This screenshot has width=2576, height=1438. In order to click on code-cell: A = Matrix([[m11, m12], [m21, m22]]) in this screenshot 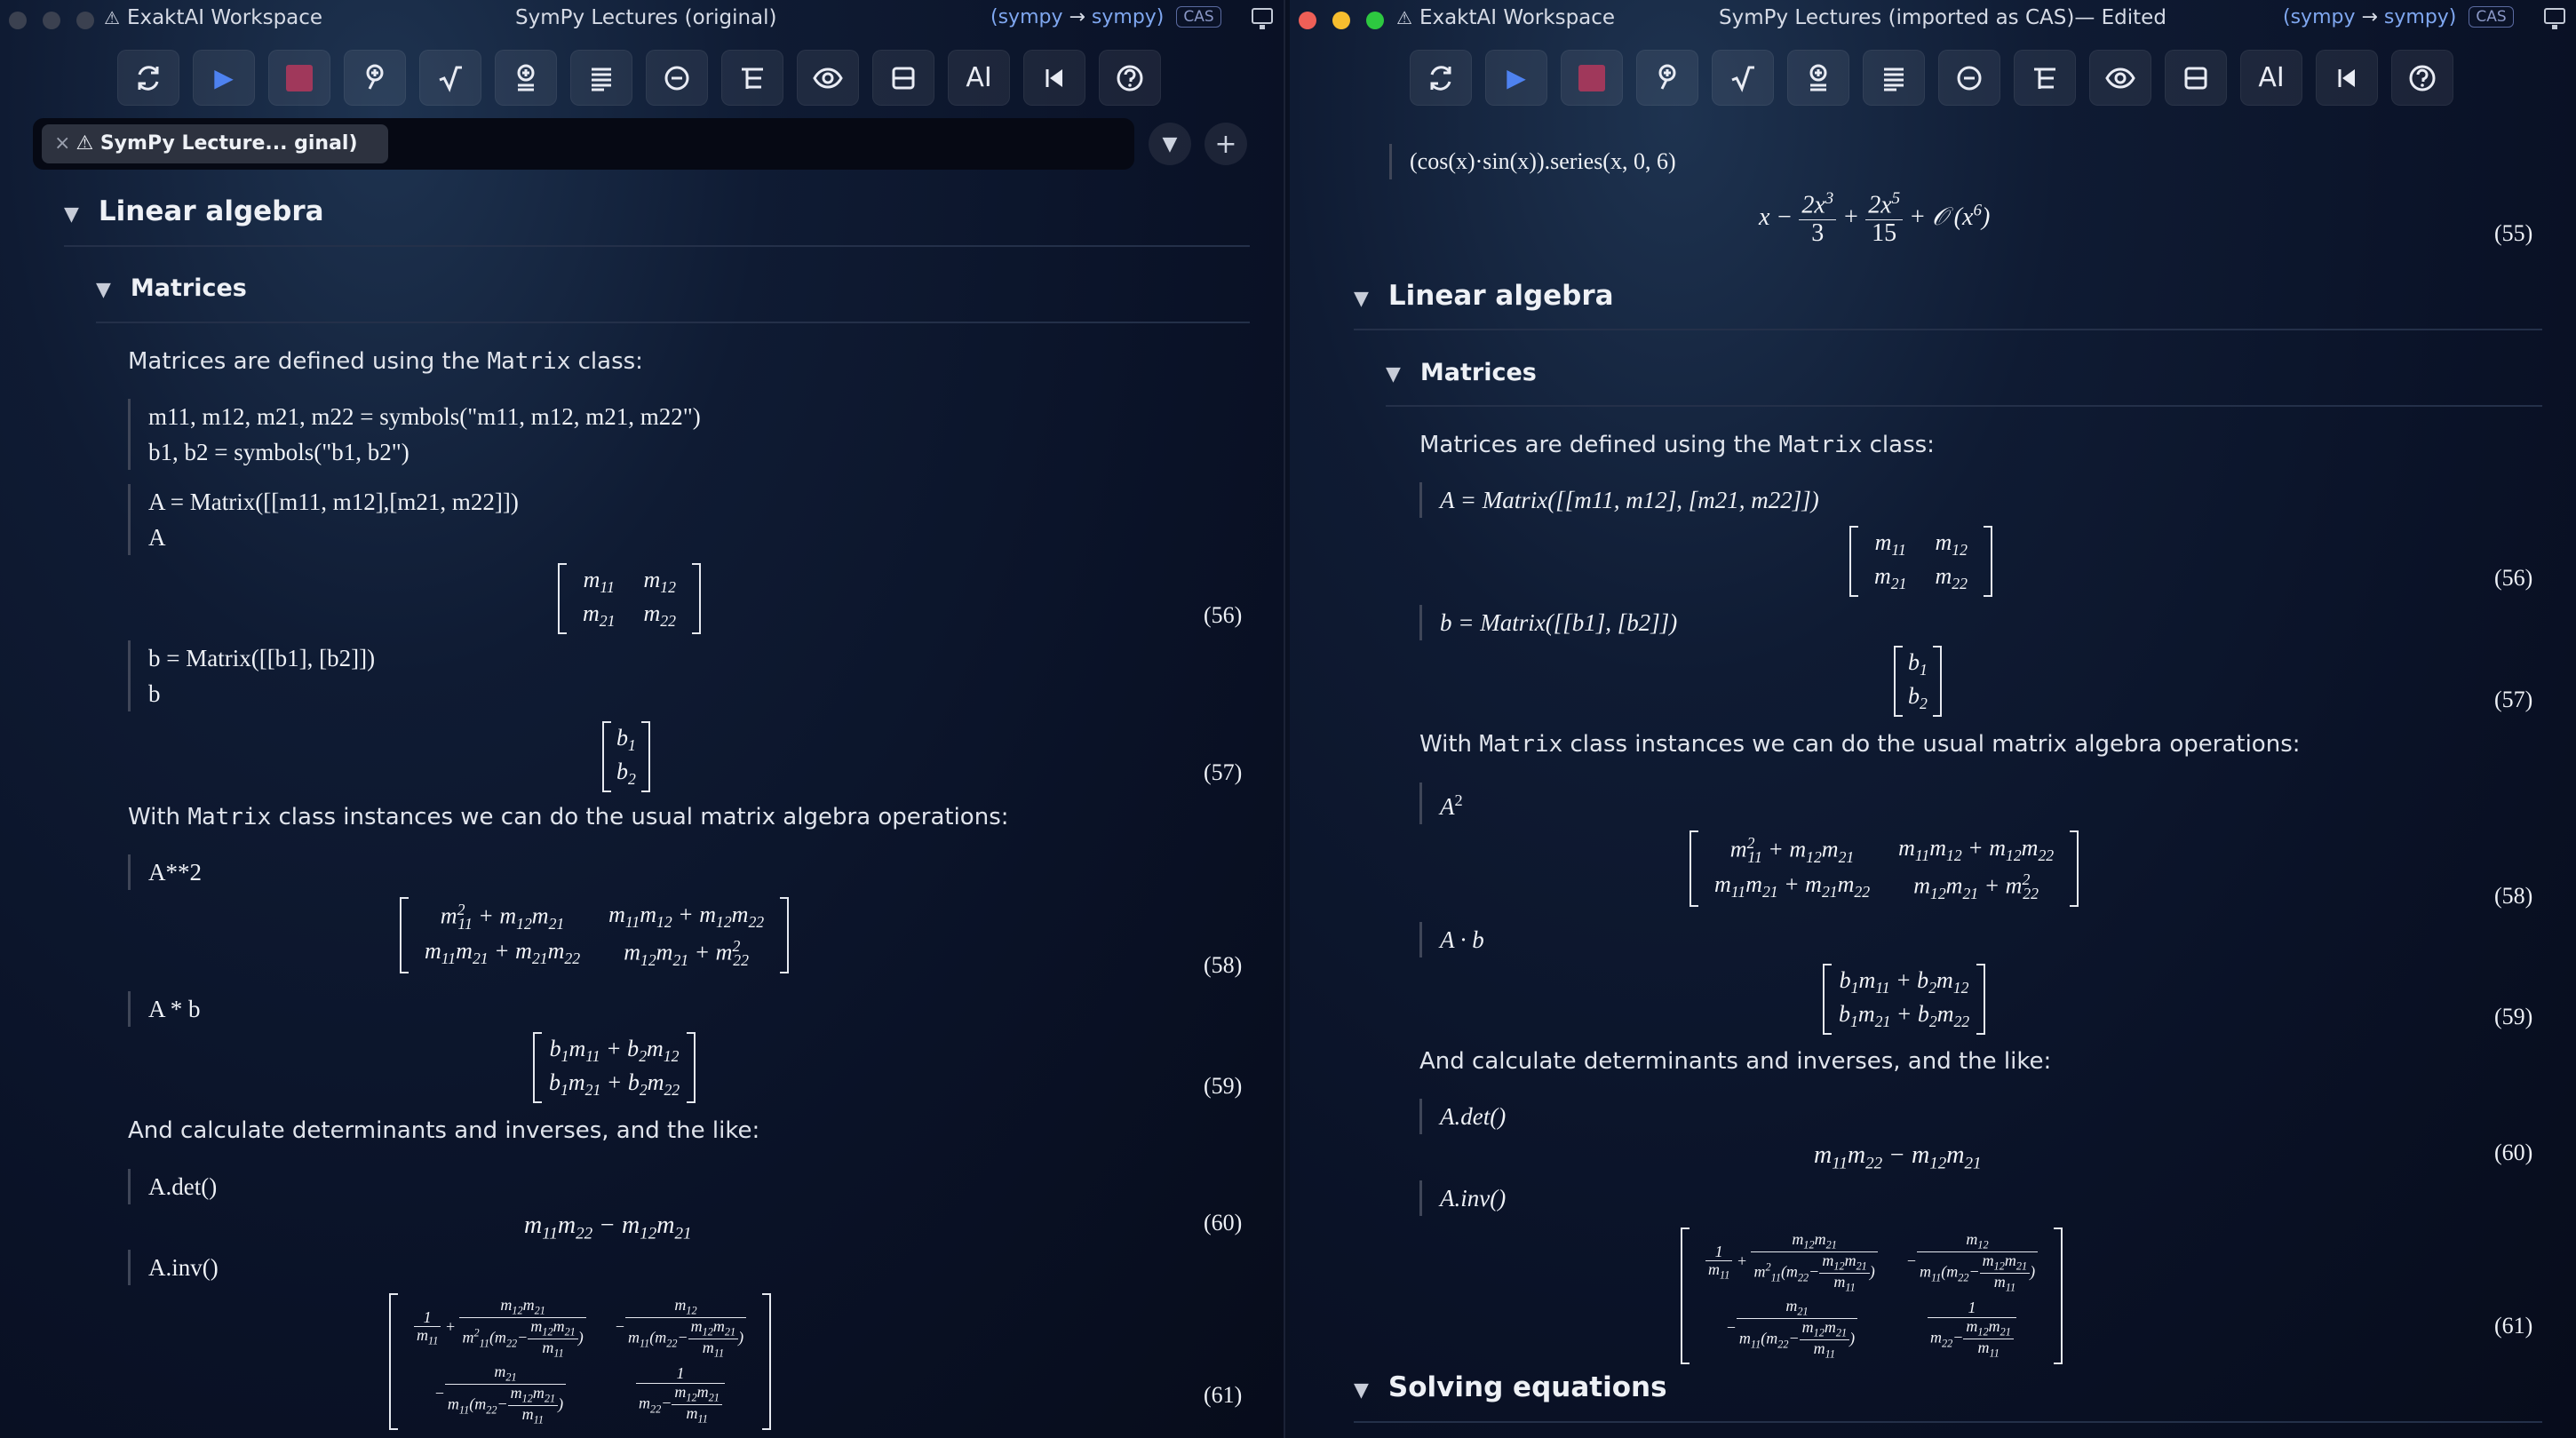, I will do `click(1619, 500)`.